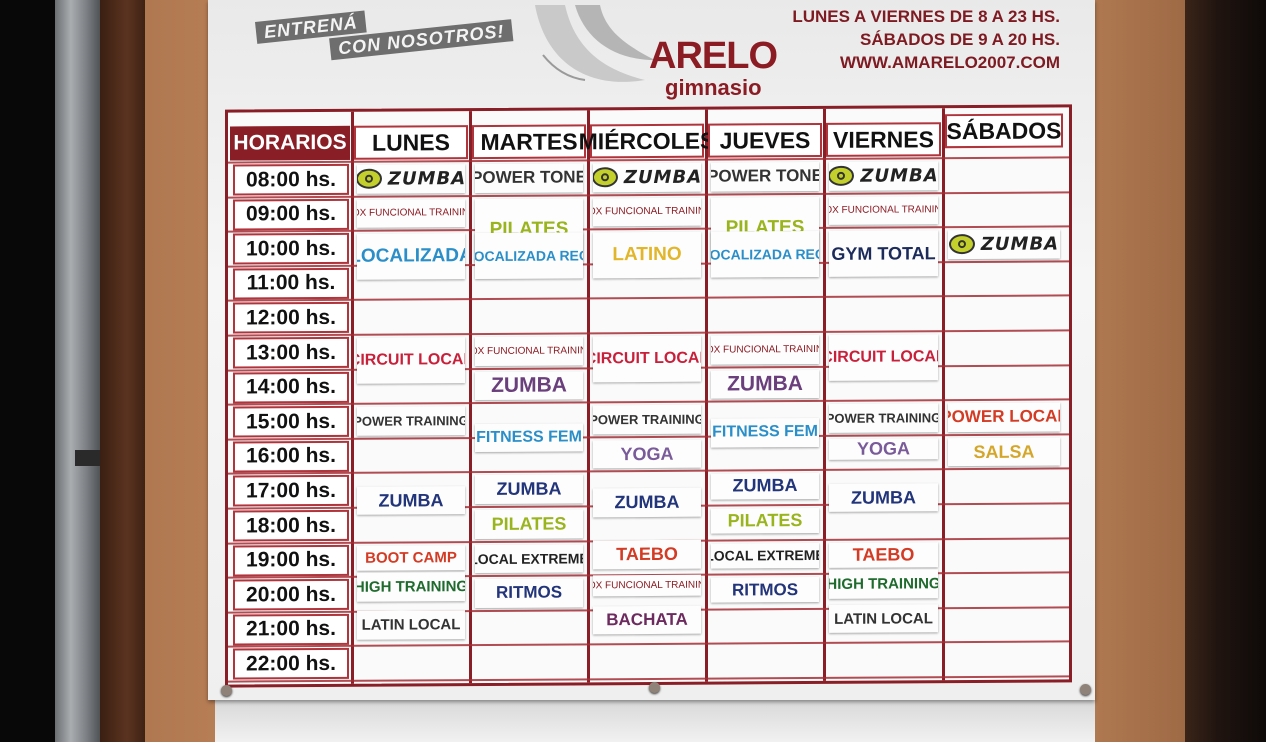 This screenshot has height=742, width=1266. I want to click on class-high-training: HIGH TRAINING, so click(883, 584).